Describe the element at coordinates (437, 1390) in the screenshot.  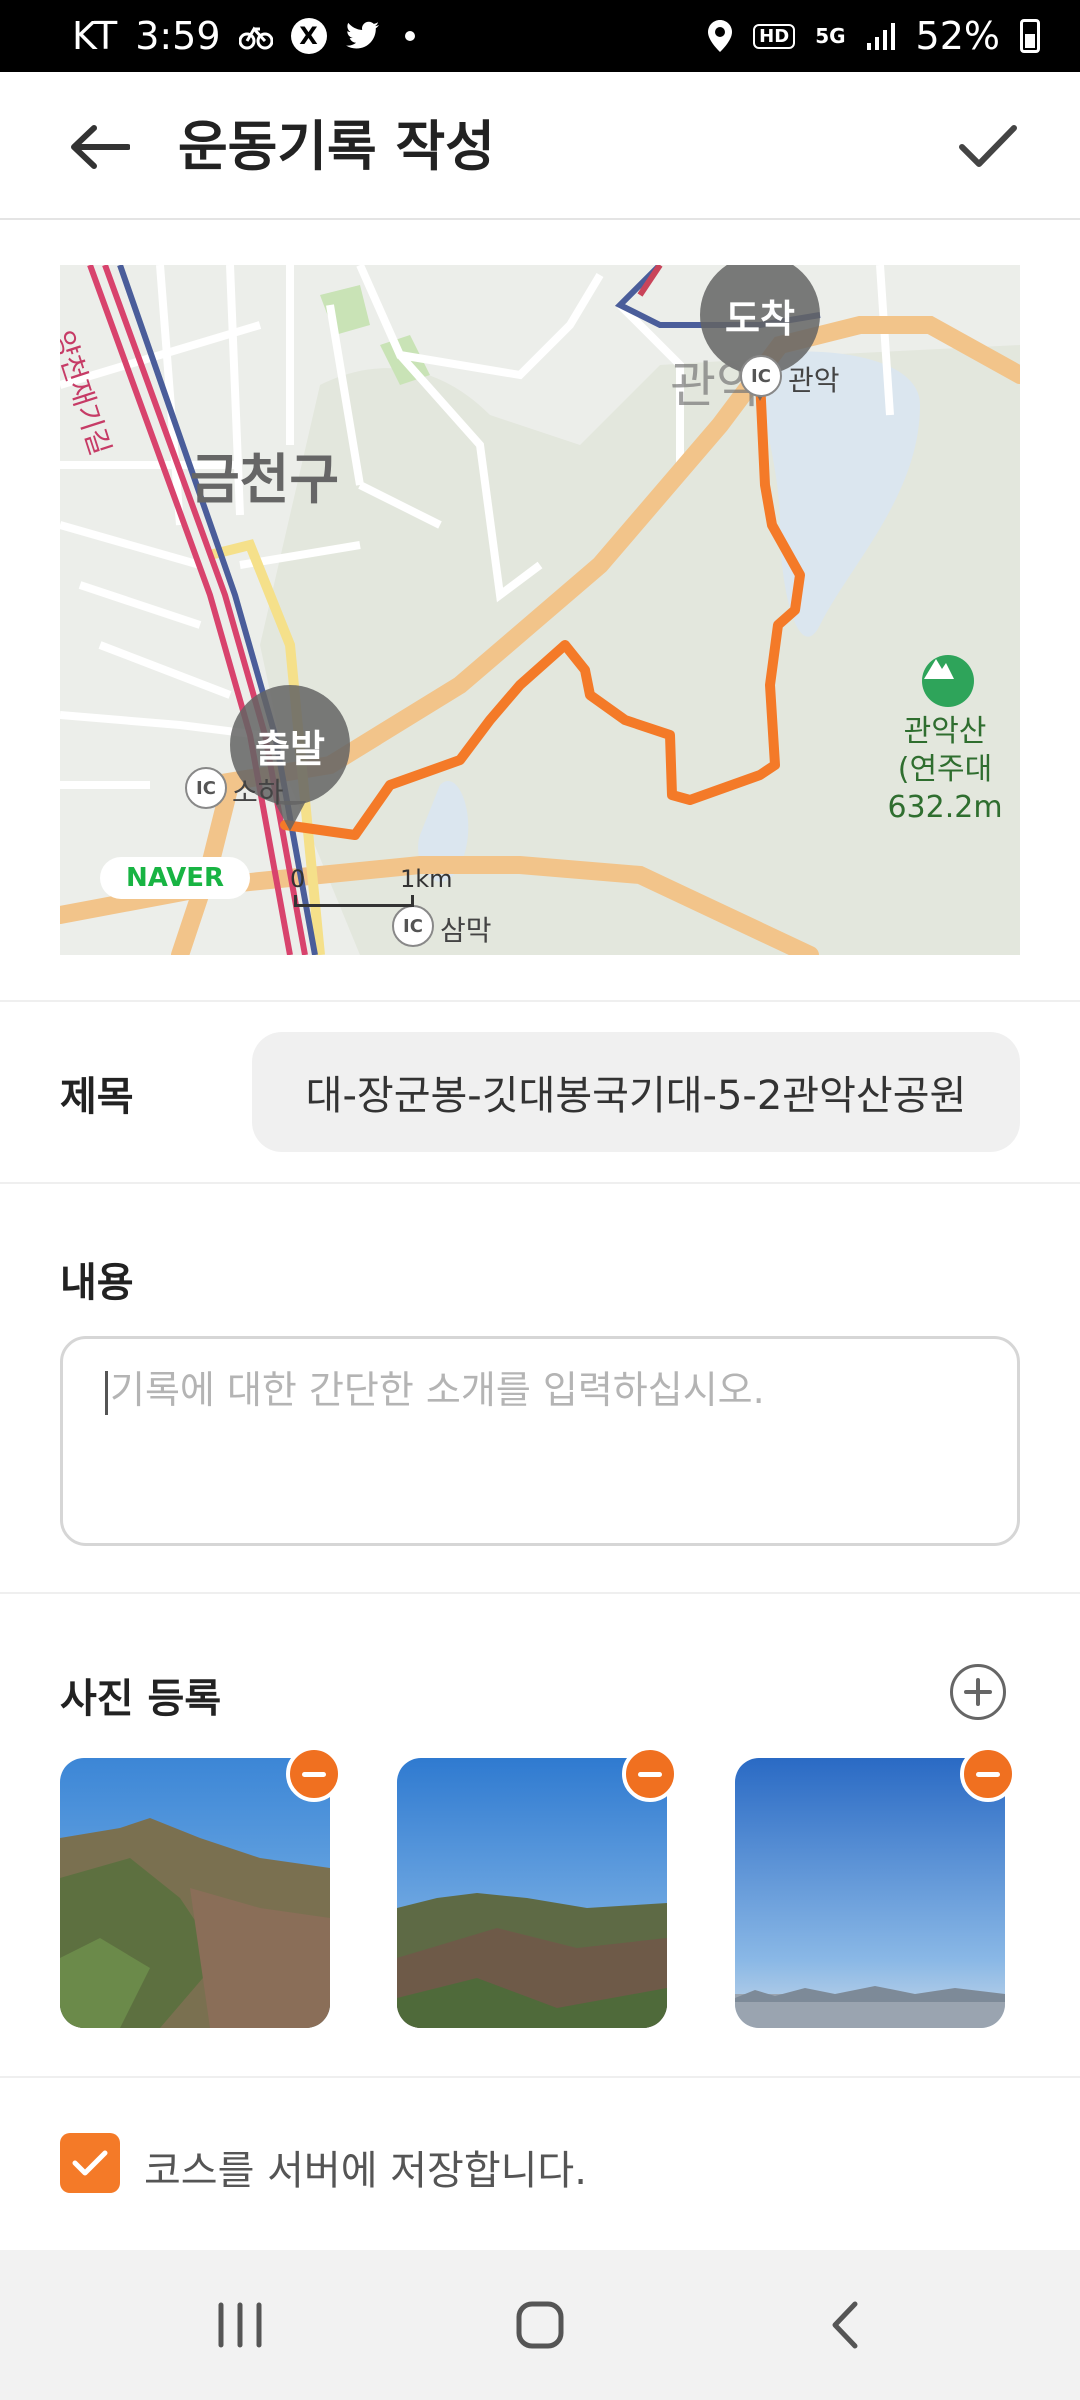
I see `content-placeholder: 기록에 대한 간단한 소개를 입력하십시오.` at that location.